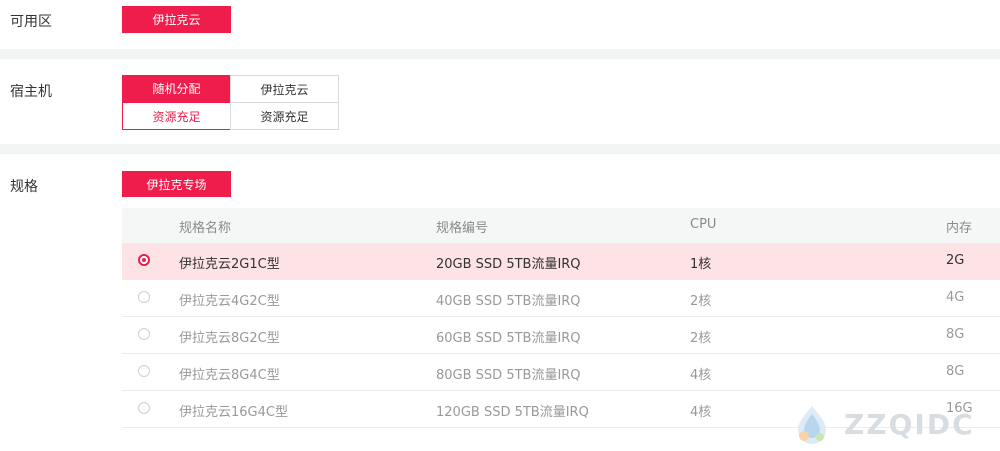 This screenshot has width=1000, height=451. I want to click on memory-cell: 4G, so click(955, 297).